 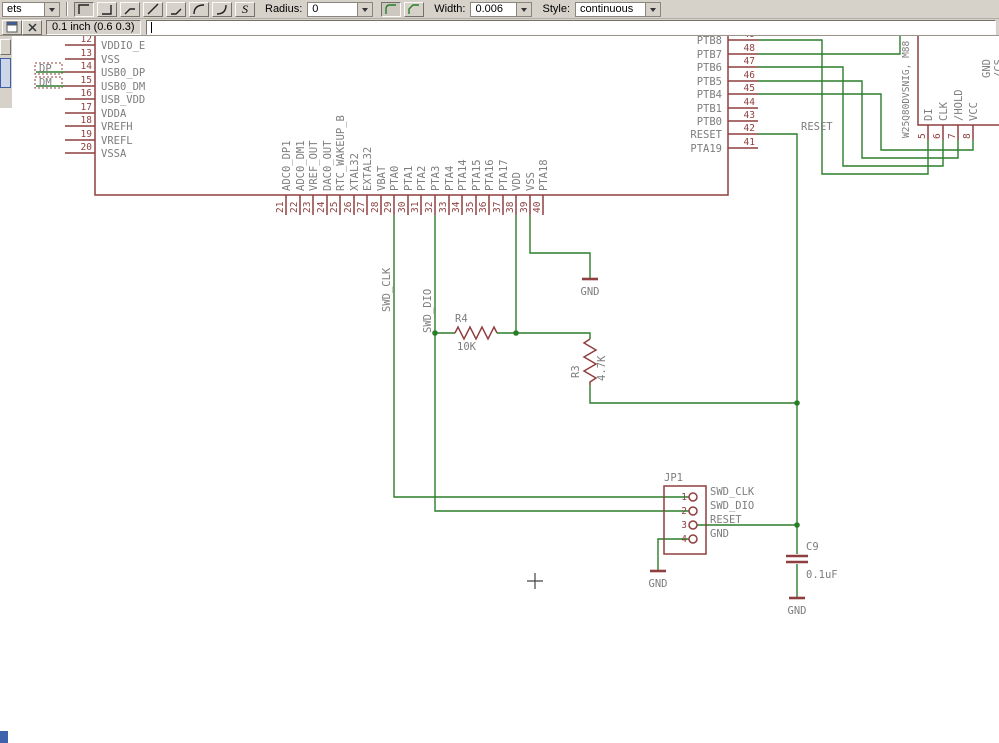 What do you see at coordinates (967, 136) in the screenshot?
I see `pin-number: 8` at bounding box center [967, 136].